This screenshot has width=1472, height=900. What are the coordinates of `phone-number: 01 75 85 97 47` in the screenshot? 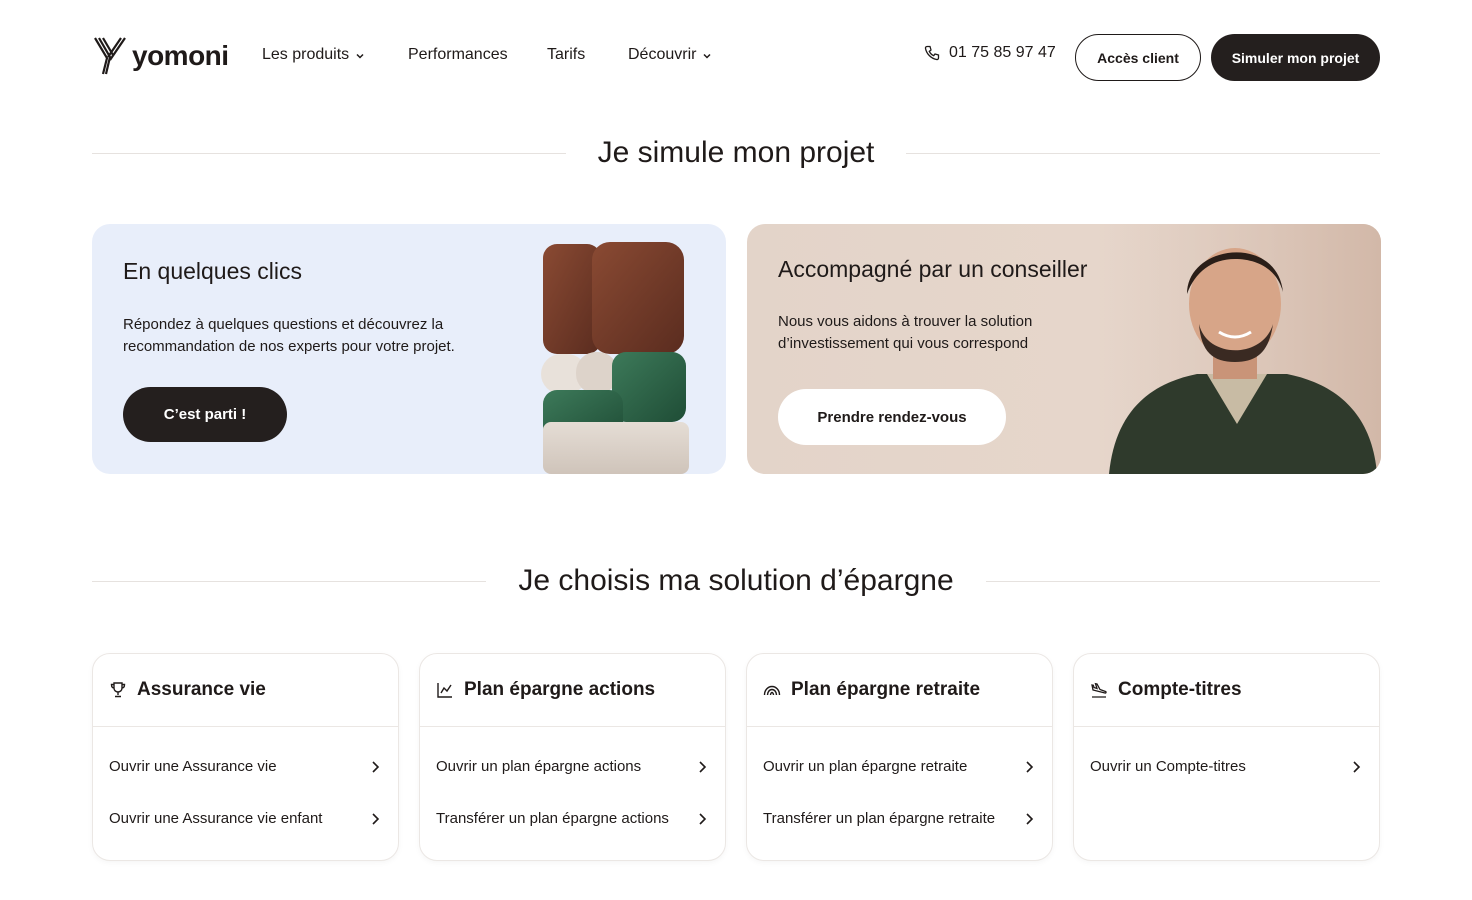 It's located at (1002, 52).